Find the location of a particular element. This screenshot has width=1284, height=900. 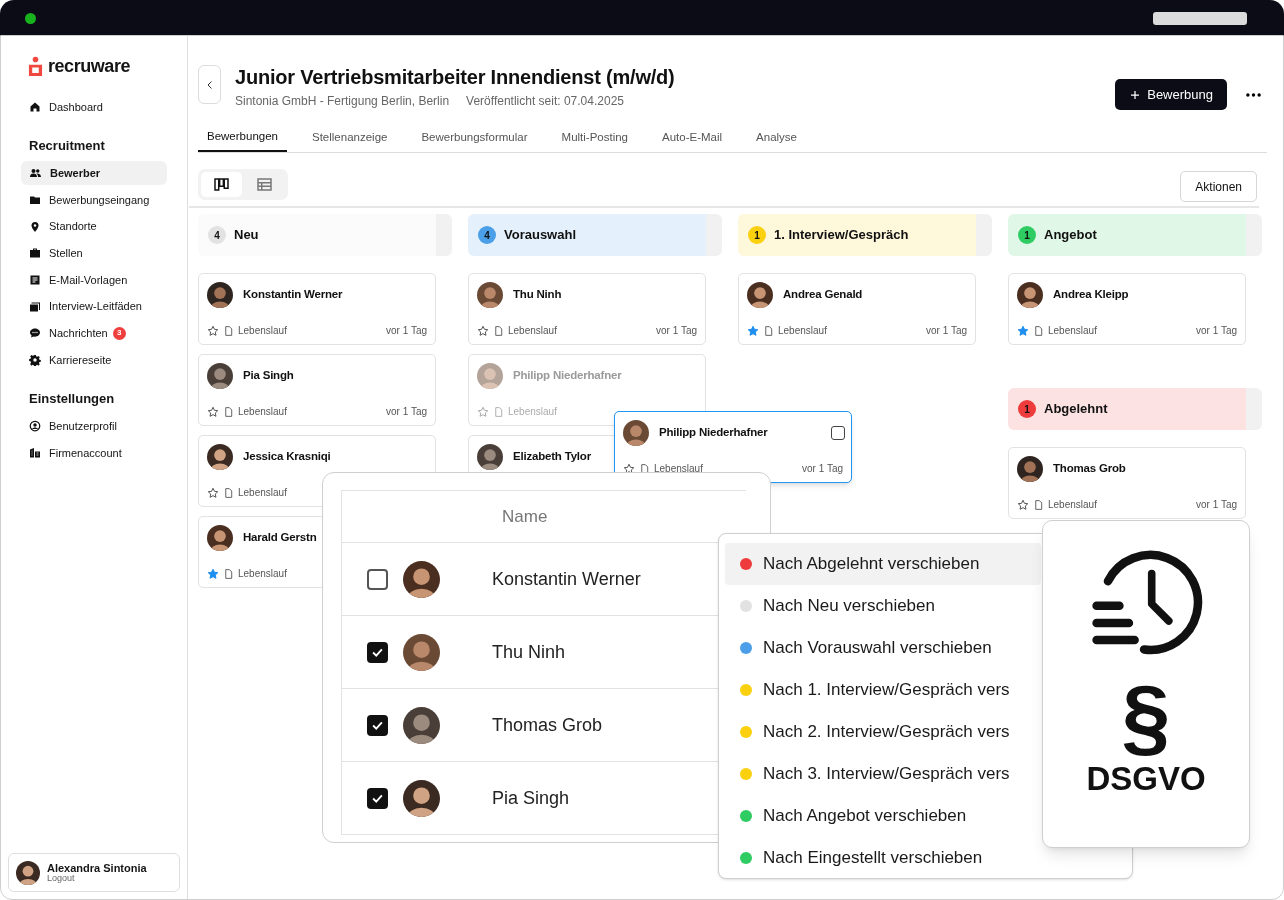

applicant-card: Konstantin Werner Lebenslauf vor 1 Tag is located at coordinates (317, 309).